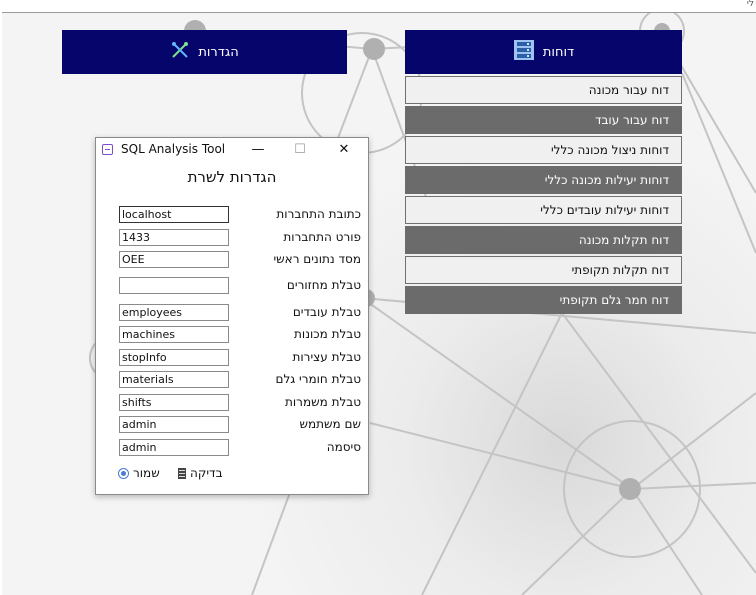  What do you see at coordinates (543, 120) in the screenshot?
I see `menu-item-worker-report: דוח עבור עובד` at bounding box center [543, 120].